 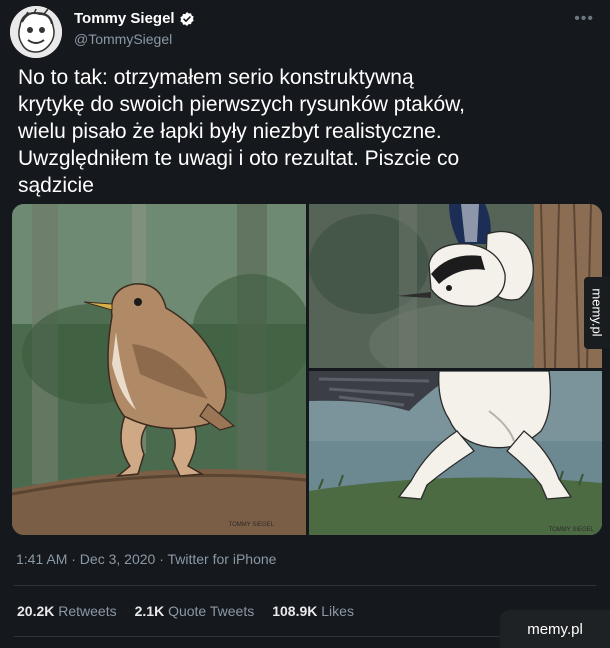 What do you see at coordinates (305, 32) in the screenshot?
I see `tweet-header: Tommy Siegel @TommySiegel •••` at bounding box center [305, 32].